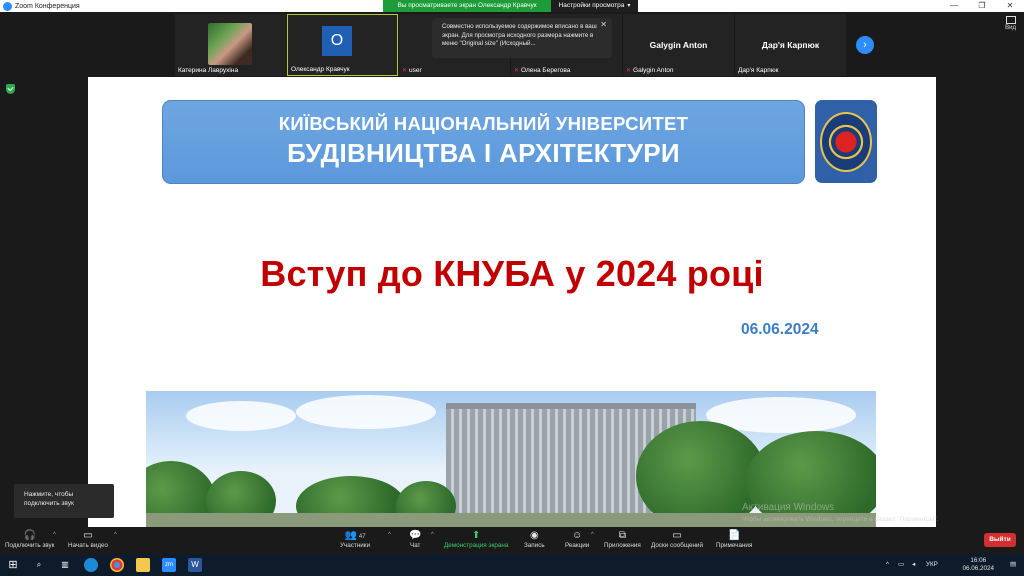 The height and width of the screenshot is (576, 1024). What do you see at coordinates (415, 545) in the screenshot?
I see `chat-label: Чат` at bounding box center [415, 545].